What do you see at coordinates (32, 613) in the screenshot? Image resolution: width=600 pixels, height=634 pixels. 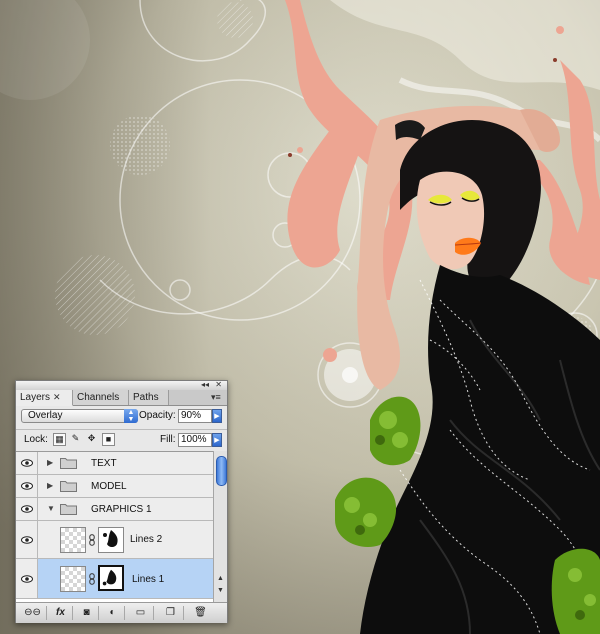 I see `link-layers-icon: ⊖⊖` at bounding box center [32, 613].